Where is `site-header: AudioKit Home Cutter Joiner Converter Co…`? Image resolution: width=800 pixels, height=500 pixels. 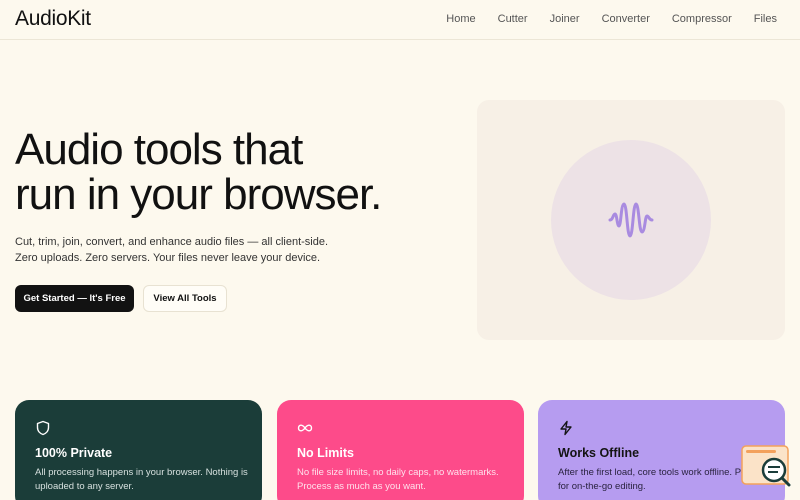 site-header: AudioKit Home Cutter Joiner Converter Co… is located at coordinates (400, 20).